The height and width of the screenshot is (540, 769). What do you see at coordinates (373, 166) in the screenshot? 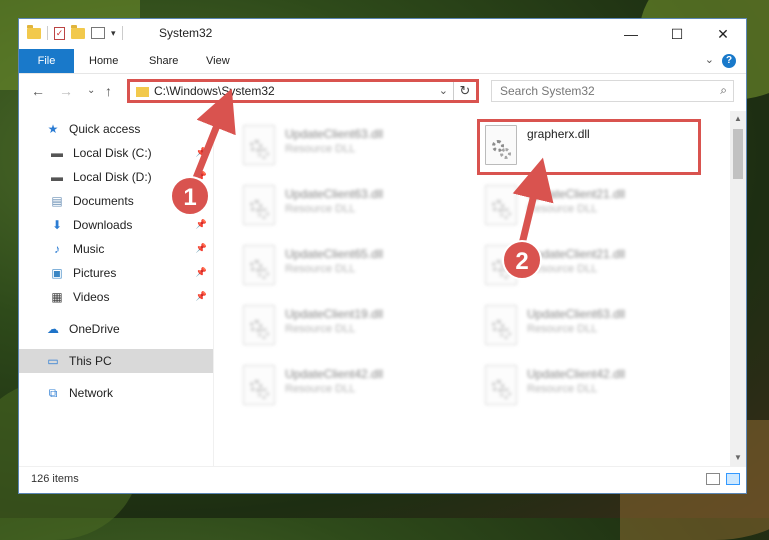
I see `annotation-arrows` at bounding box center [373, 166].